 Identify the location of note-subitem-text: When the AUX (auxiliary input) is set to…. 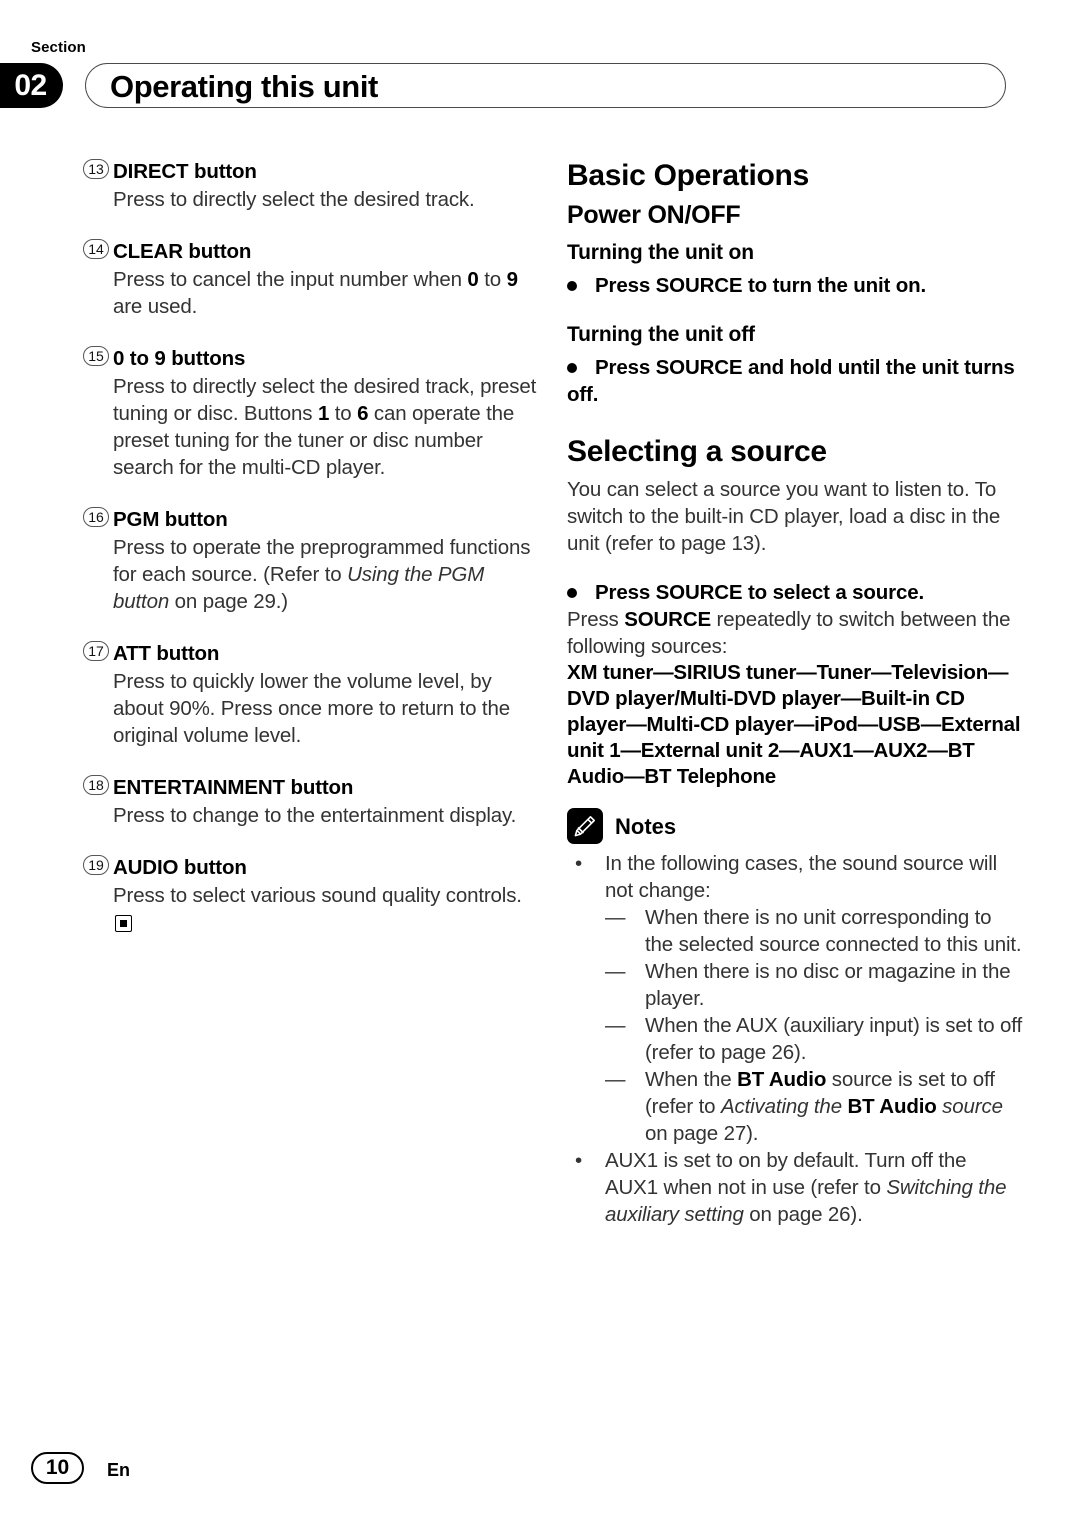
(834, 1039).